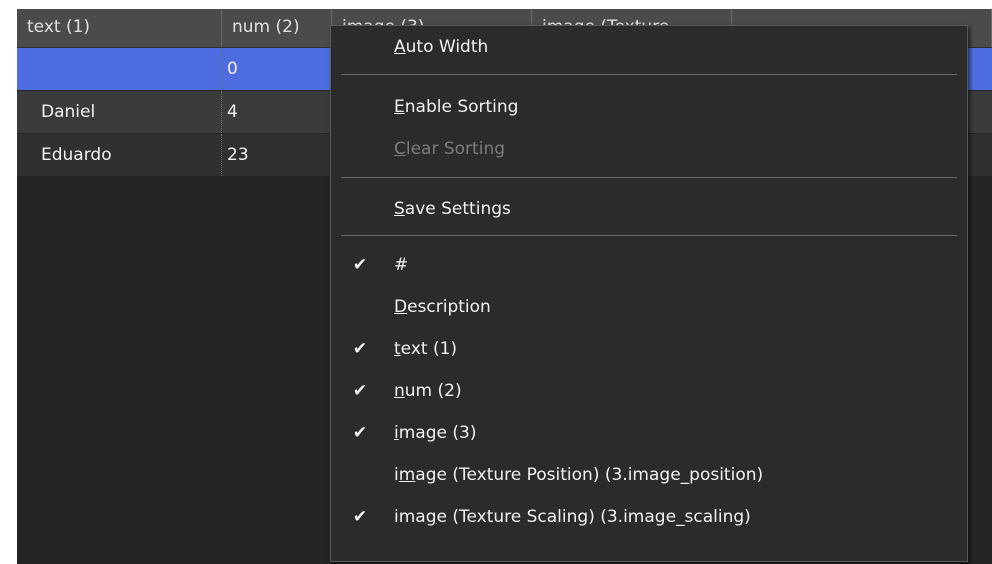  Describe the element at coordinates (119, 112) in the screenshot. I see `cell-text: Daniel` at that location.